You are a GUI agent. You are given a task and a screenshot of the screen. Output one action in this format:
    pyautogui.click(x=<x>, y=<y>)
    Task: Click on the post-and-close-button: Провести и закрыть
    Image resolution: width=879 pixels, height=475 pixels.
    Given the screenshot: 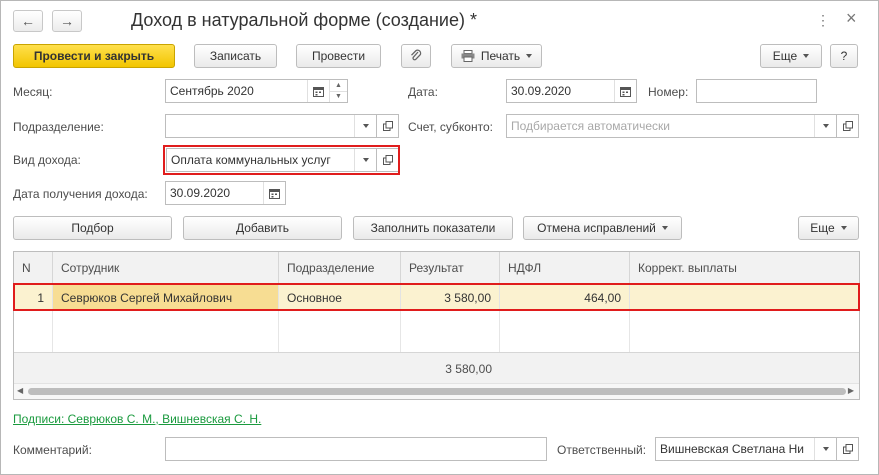 What is the action you would take?
    pyautogui.click(x=94, y=56)
    